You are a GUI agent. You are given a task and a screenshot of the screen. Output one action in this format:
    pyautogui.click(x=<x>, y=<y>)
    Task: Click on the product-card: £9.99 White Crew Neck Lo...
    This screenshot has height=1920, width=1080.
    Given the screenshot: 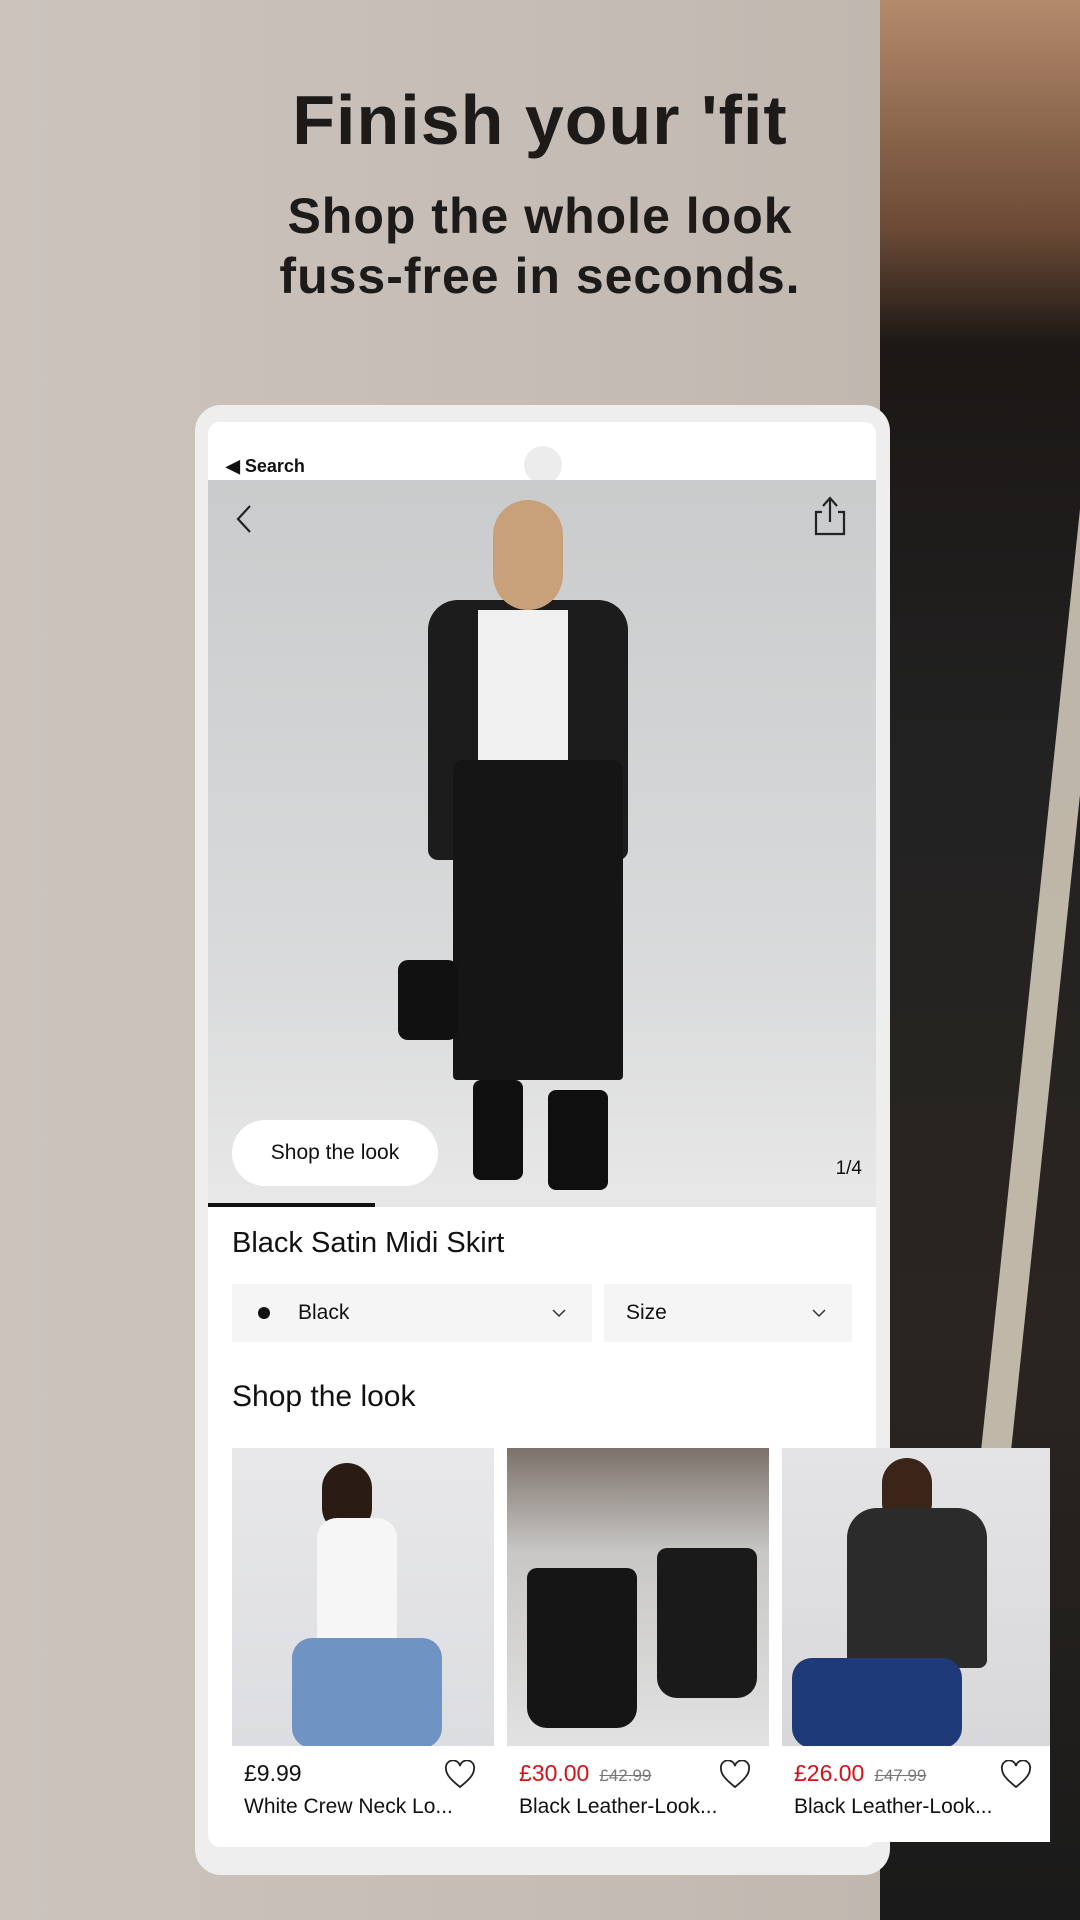 What is the action you would take?
    pyautogui.click(x=363, y=1645)
    